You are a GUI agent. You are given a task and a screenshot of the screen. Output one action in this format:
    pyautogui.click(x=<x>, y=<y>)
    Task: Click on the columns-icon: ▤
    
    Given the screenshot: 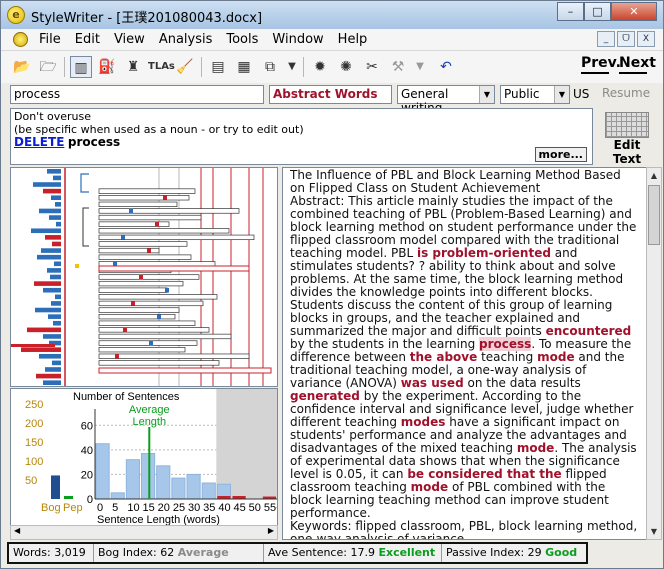 What is the action you would take?
    pyautogui.click(x=218, y=67)
    